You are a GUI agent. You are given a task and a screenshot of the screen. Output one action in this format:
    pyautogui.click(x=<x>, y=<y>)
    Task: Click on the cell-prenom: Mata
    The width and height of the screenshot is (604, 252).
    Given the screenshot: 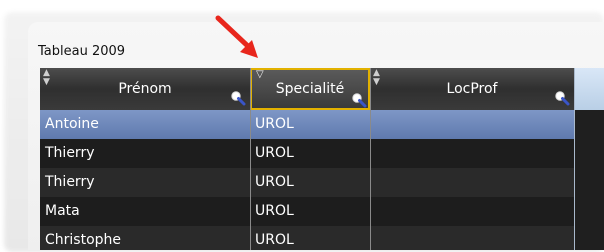 What is the action you would take?
    pyautogui.click(x=62, y=211)
    